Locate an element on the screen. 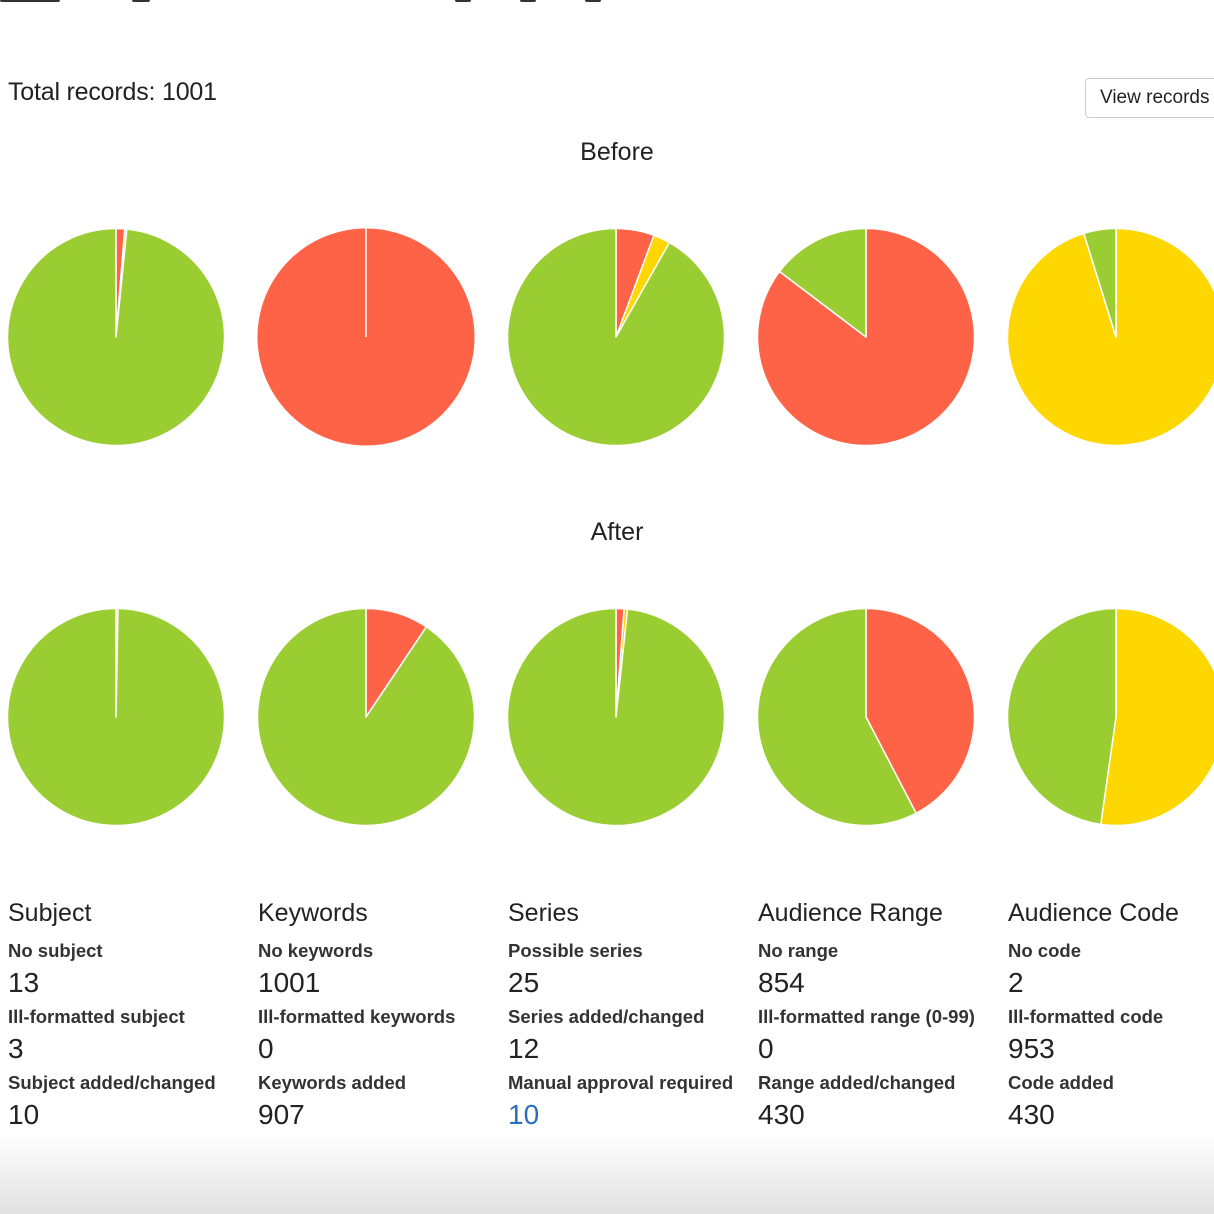  stat-label: Range added/changed is located at coordinates (857, 1082).